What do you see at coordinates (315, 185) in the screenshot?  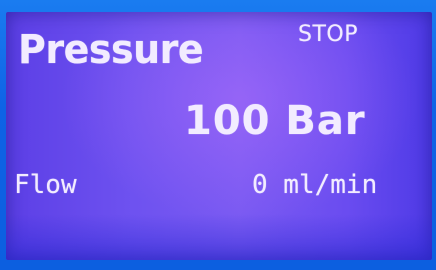 I see `flow-value: 0 ml/min` at bounding box center [315, 185].